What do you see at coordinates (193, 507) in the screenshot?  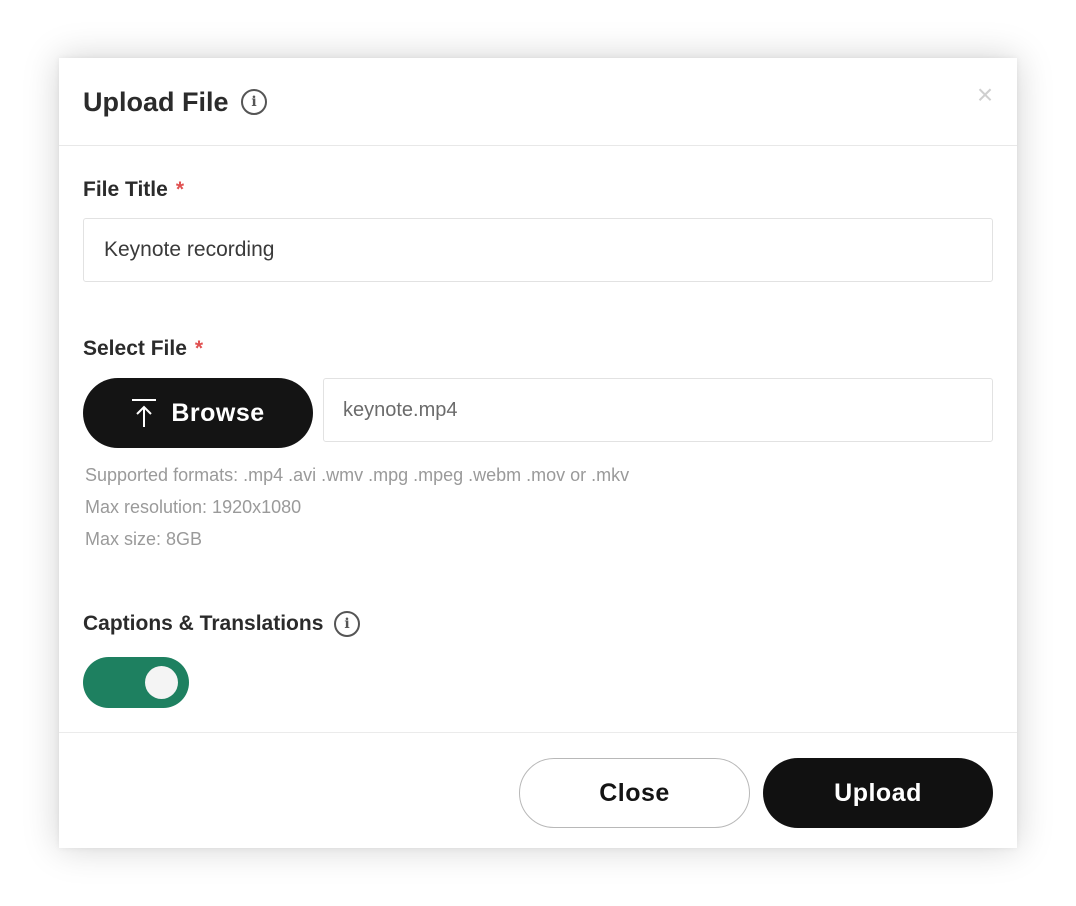 I see `max-resolution-hint: Max resolution: 1920x1080` at bounding box center [193, 507].